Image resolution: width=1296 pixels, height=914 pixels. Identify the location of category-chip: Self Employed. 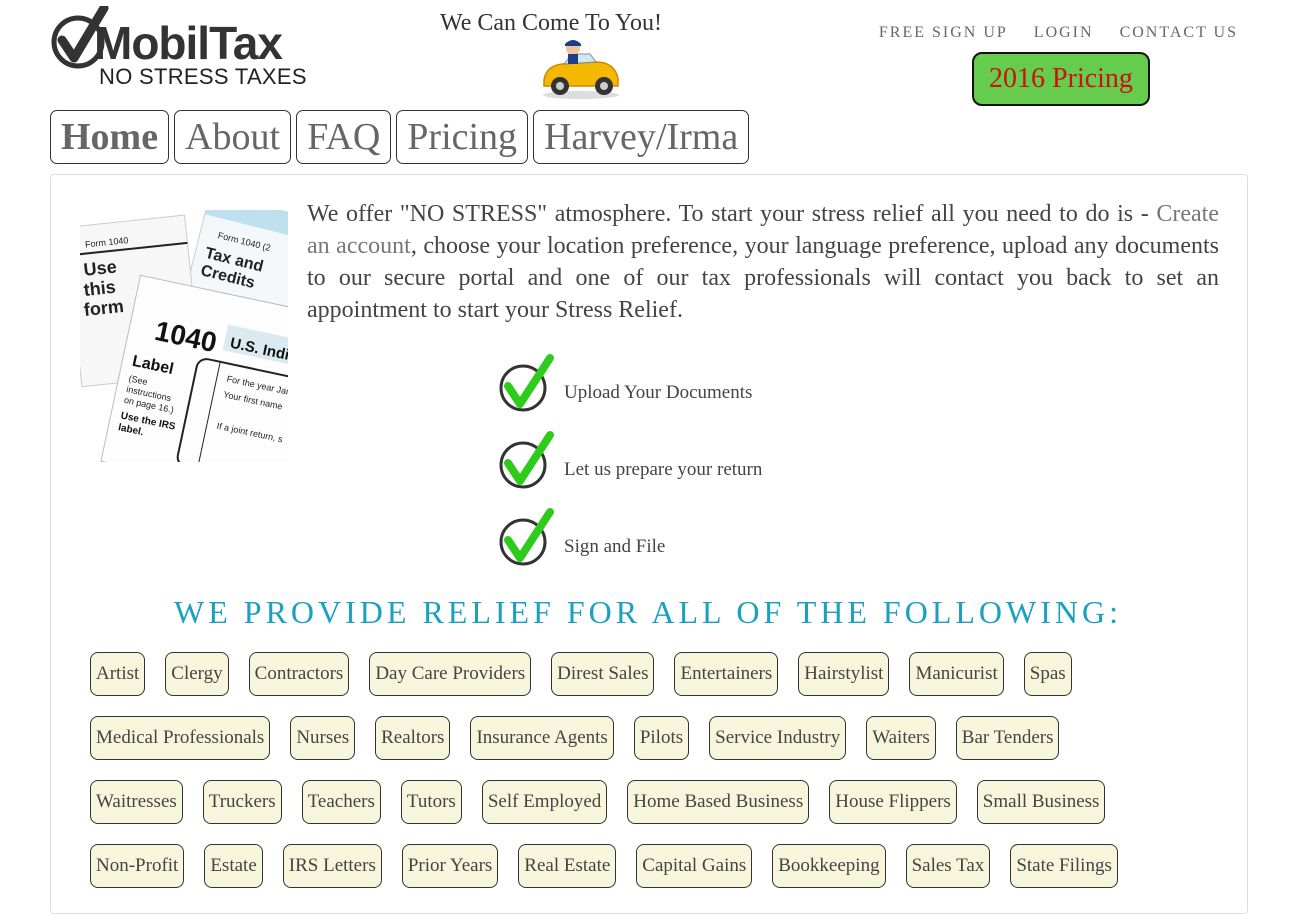
(544, 802).